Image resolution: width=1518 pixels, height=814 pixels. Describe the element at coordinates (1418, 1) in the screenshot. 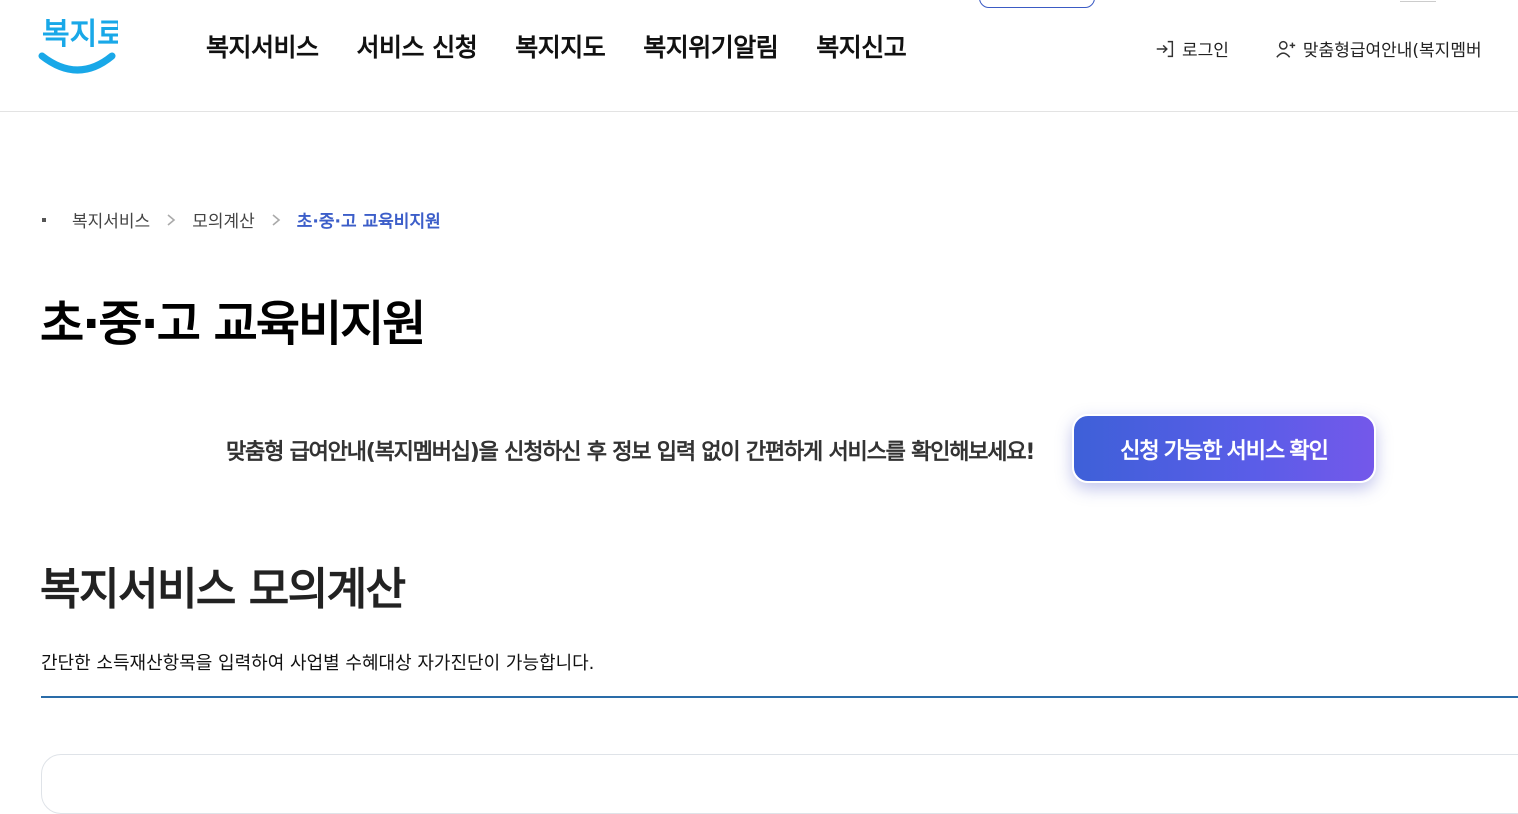

I see `top-divider` at that location.